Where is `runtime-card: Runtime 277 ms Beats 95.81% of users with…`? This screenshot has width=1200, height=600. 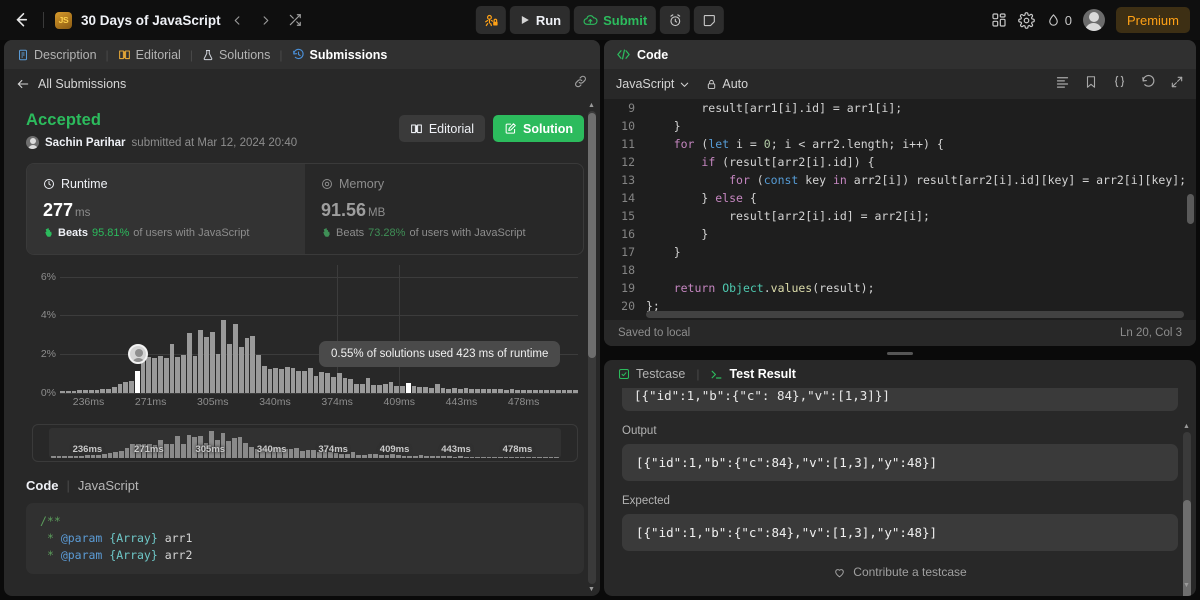 runtime-card: Runtime 277 ms Beats 95.81% of users with… is located at coordinates (166, 209).